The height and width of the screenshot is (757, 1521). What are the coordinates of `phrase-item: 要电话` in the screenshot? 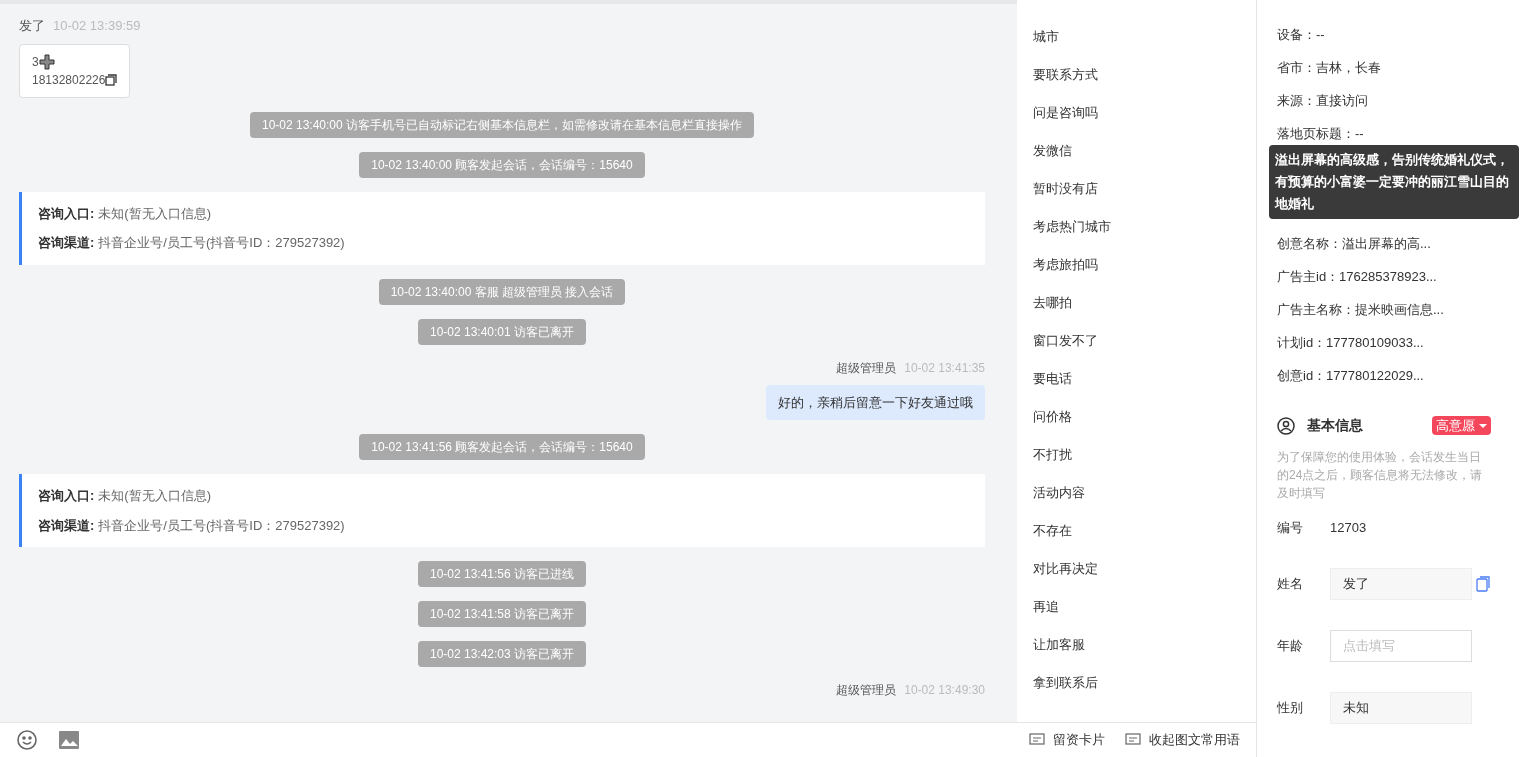 It's located at (1144, 379).